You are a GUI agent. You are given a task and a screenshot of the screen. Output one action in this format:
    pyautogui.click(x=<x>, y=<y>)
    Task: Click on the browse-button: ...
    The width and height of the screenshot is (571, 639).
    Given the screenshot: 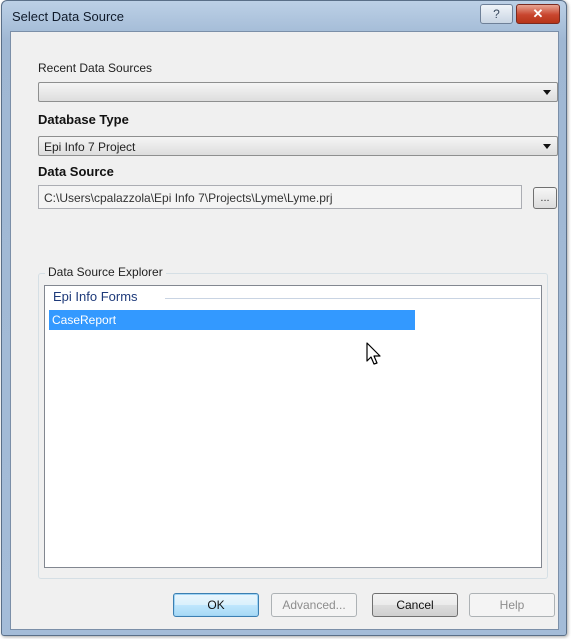 What is the action you would take?
    pyautogui.click(x=545, y=198)
    